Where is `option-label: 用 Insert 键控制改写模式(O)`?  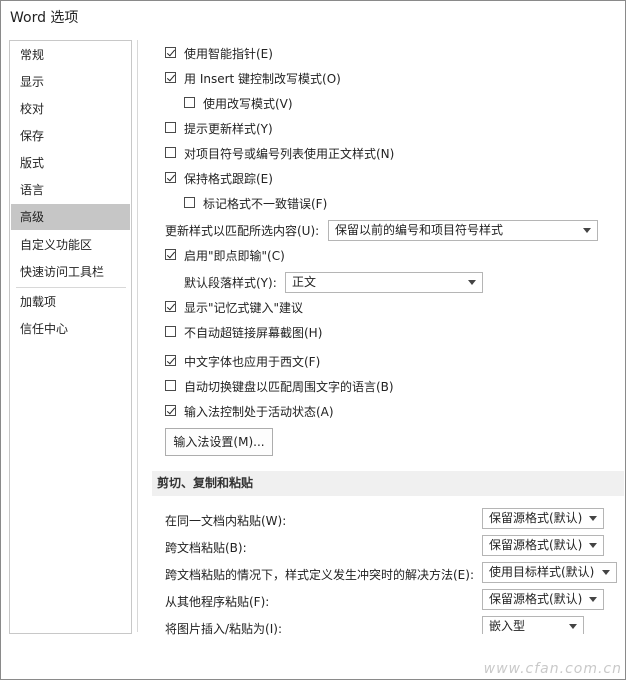 option-label: 用 Insert 键控制改写模式(O) is located at coordinates (262, 79).